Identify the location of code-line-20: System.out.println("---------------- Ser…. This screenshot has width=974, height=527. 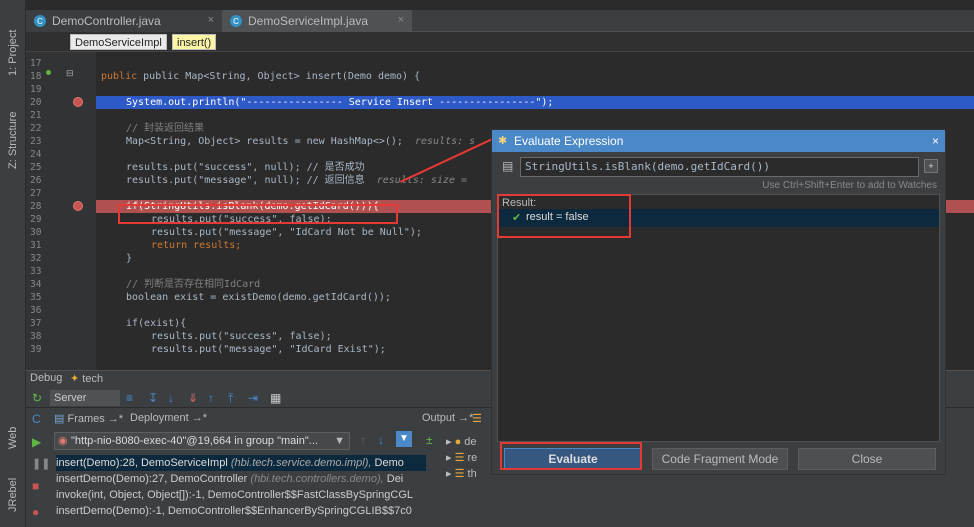
(535, 102).